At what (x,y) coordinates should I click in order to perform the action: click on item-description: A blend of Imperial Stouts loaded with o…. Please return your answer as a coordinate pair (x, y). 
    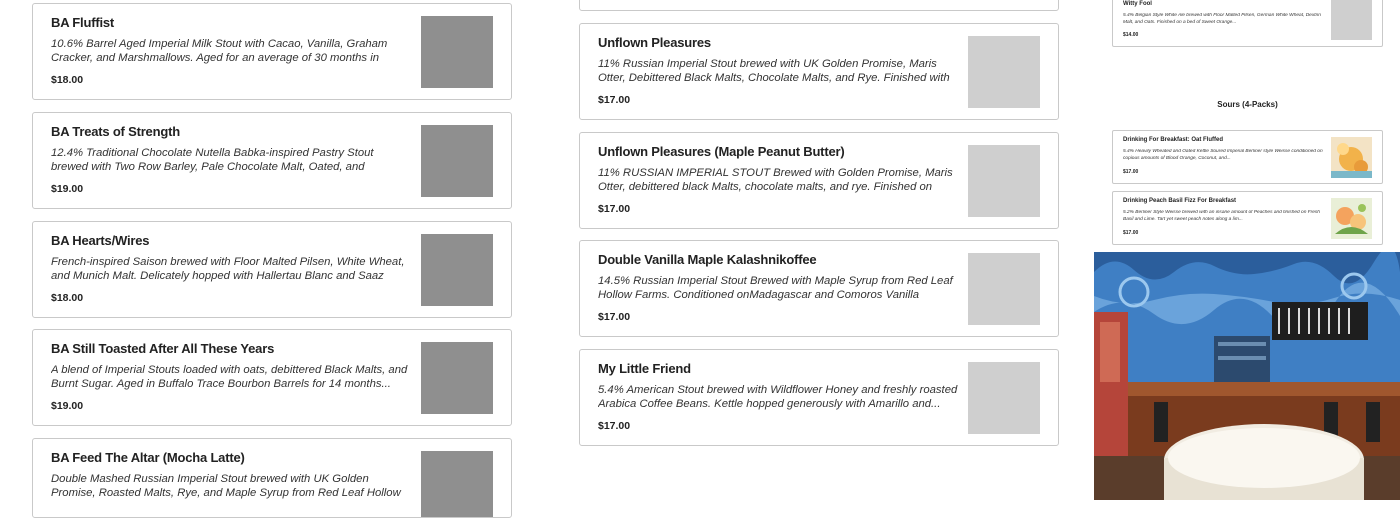
    Looking at the image, I should click on (229, 377).